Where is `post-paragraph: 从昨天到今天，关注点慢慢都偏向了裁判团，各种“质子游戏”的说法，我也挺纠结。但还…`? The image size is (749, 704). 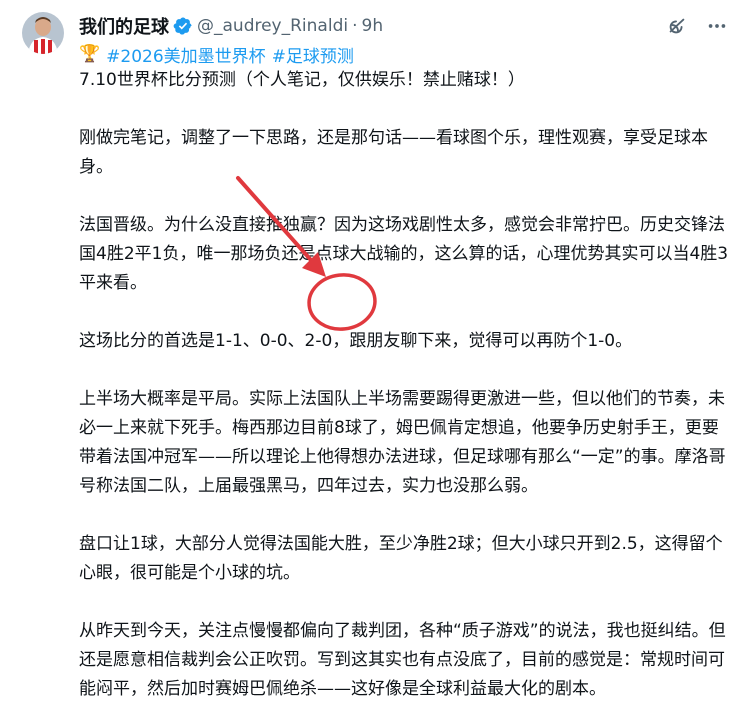 post-paragraph: 从昨天到今天，关注点慢慢都偏向了裁判团，各种“质子游戏”的说法，我也挺纠结。但还… is located at coordinates (402, 660).